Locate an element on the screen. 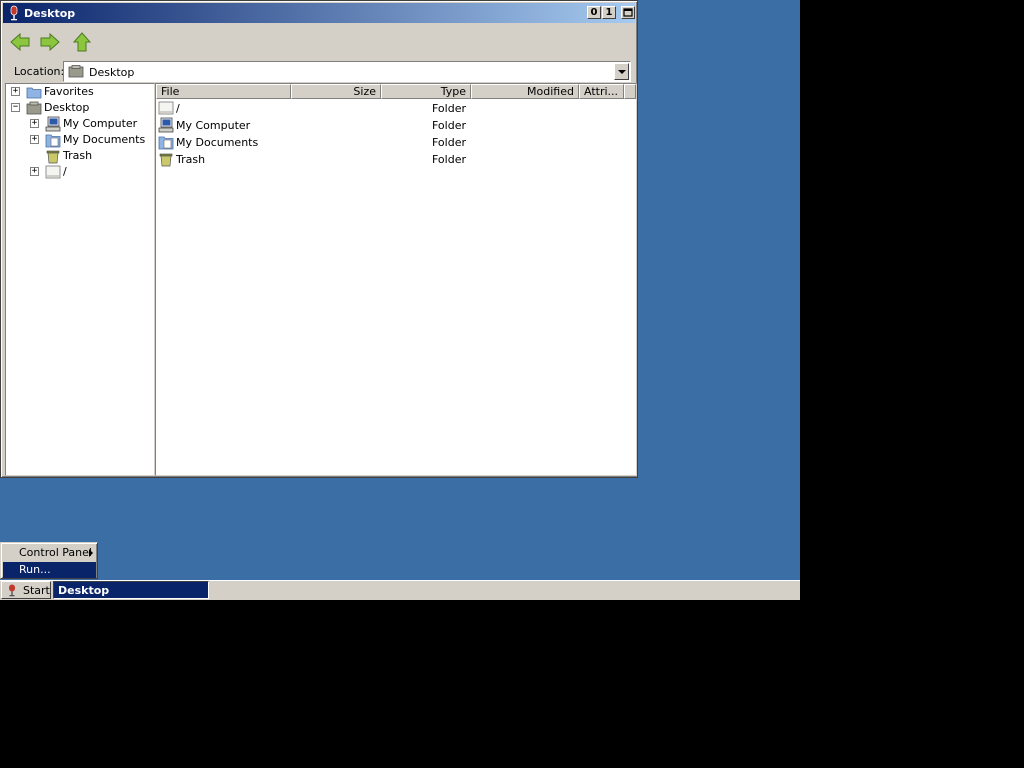 Image resolution: width=1024 pixels, height=768 pixels. column-file: File is located at coordinates (223, 91).